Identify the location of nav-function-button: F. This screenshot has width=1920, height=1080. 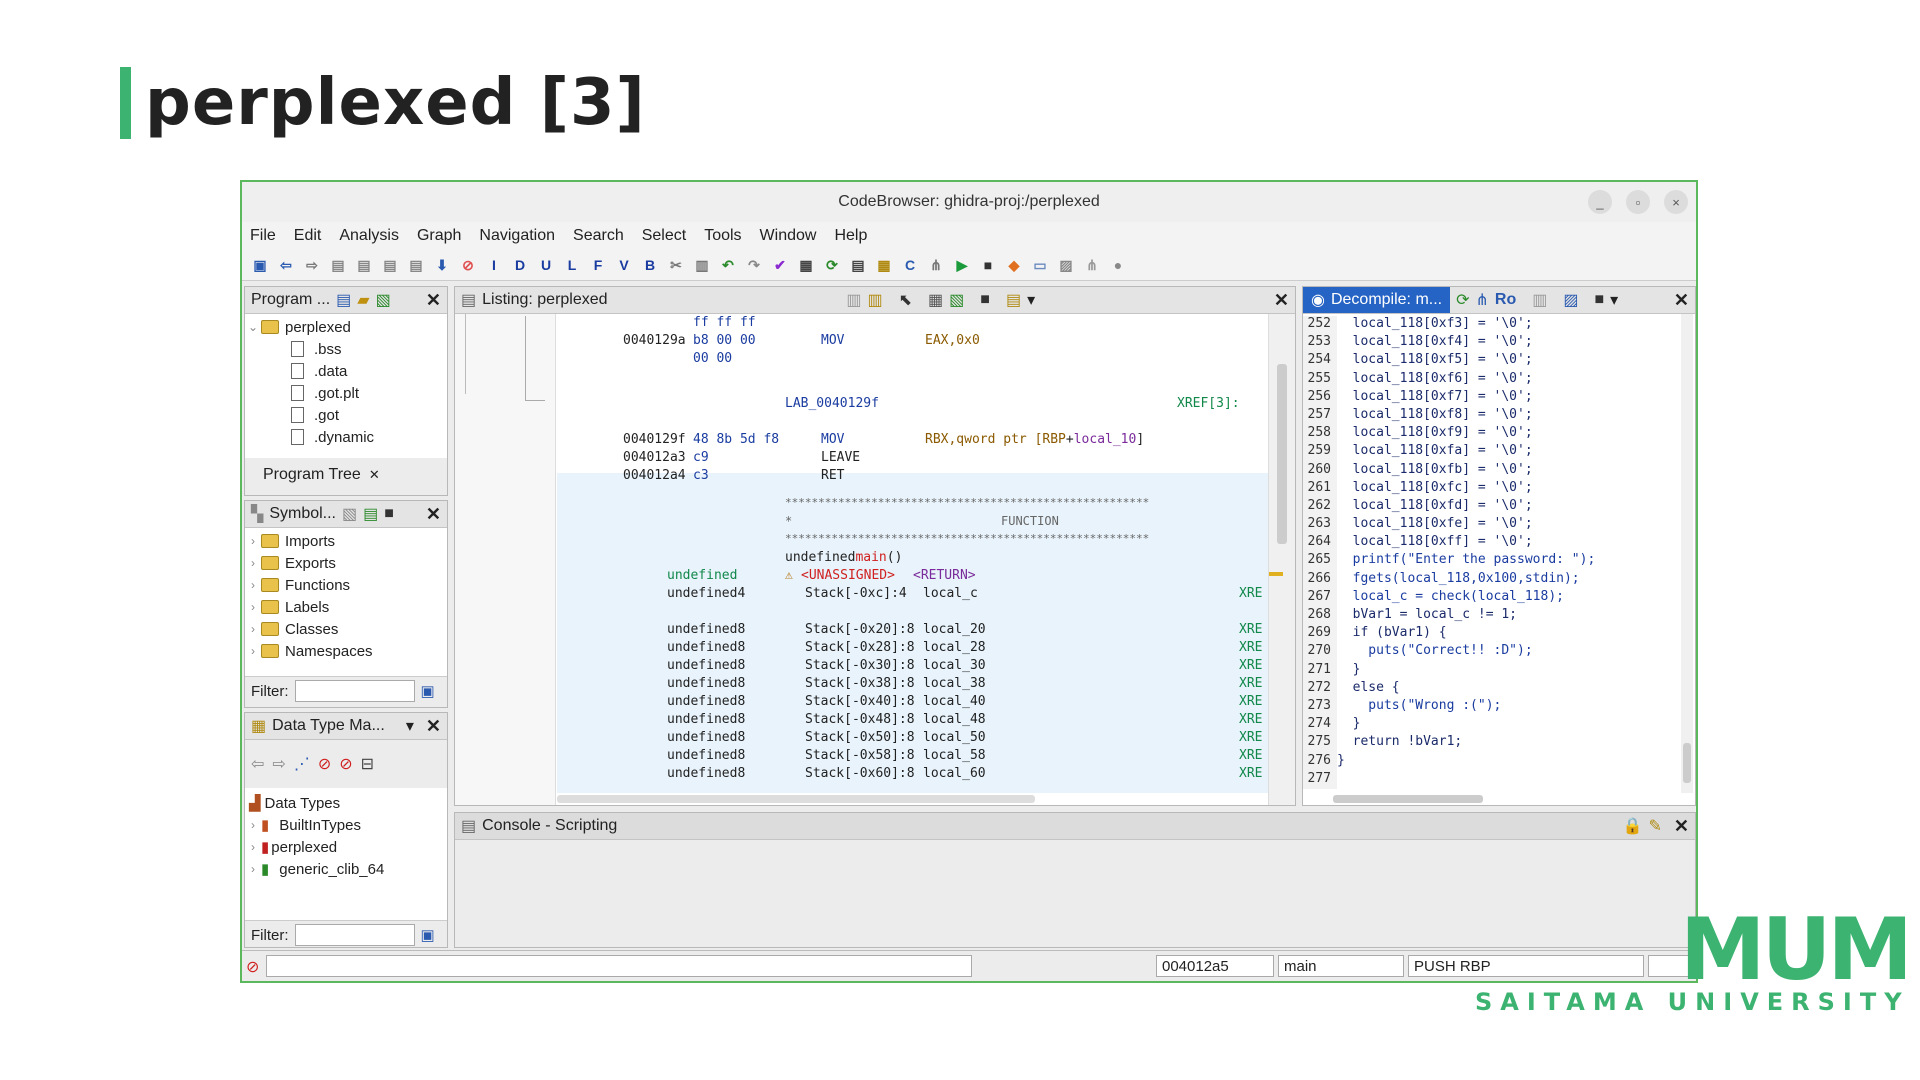
(598, 265).